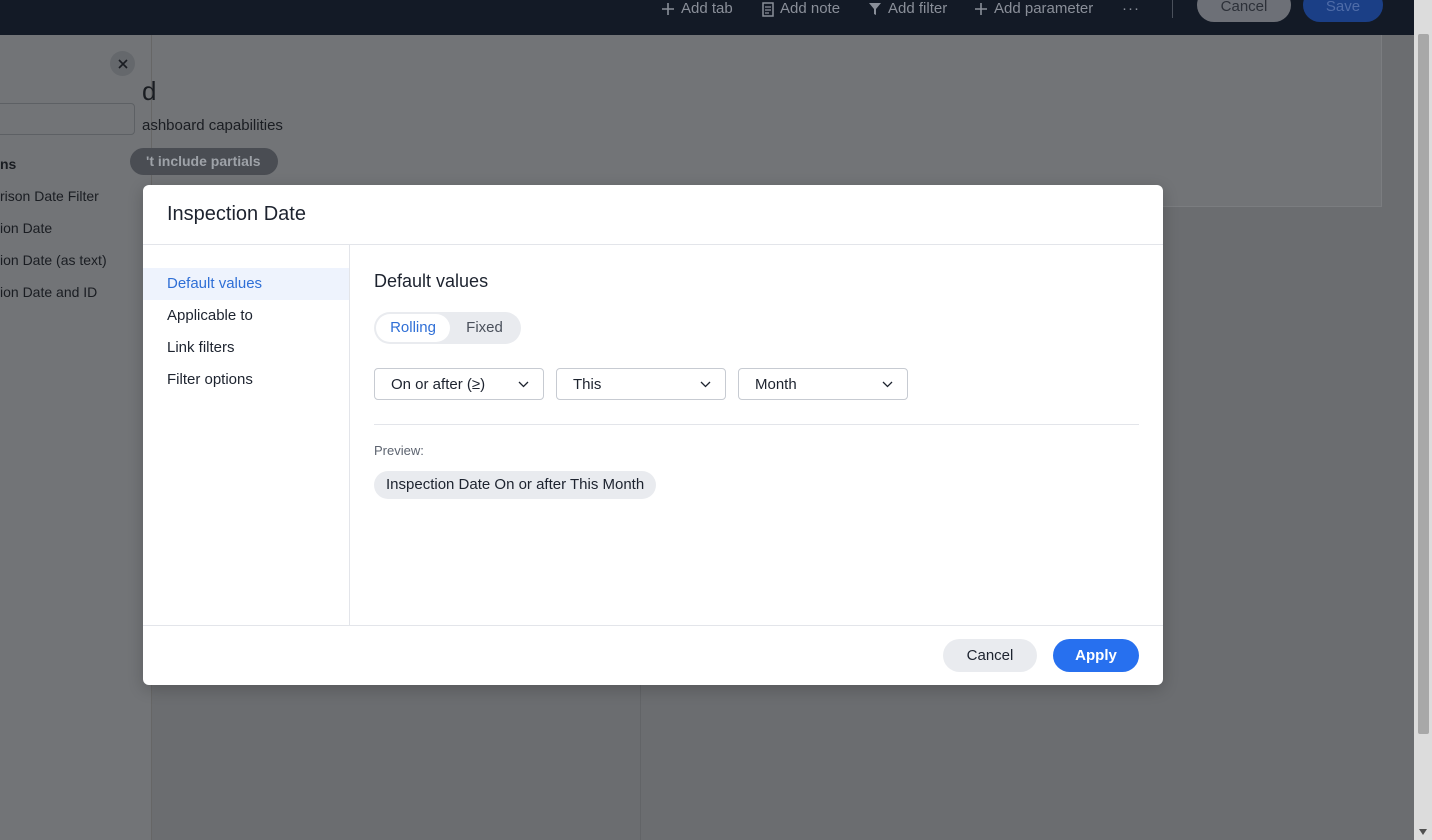 The height and width of the screenshot is (840, 1432). Describe the element at coordinates (399, 450) in the screenshot. I see `preview-label: Preview:` at that location.